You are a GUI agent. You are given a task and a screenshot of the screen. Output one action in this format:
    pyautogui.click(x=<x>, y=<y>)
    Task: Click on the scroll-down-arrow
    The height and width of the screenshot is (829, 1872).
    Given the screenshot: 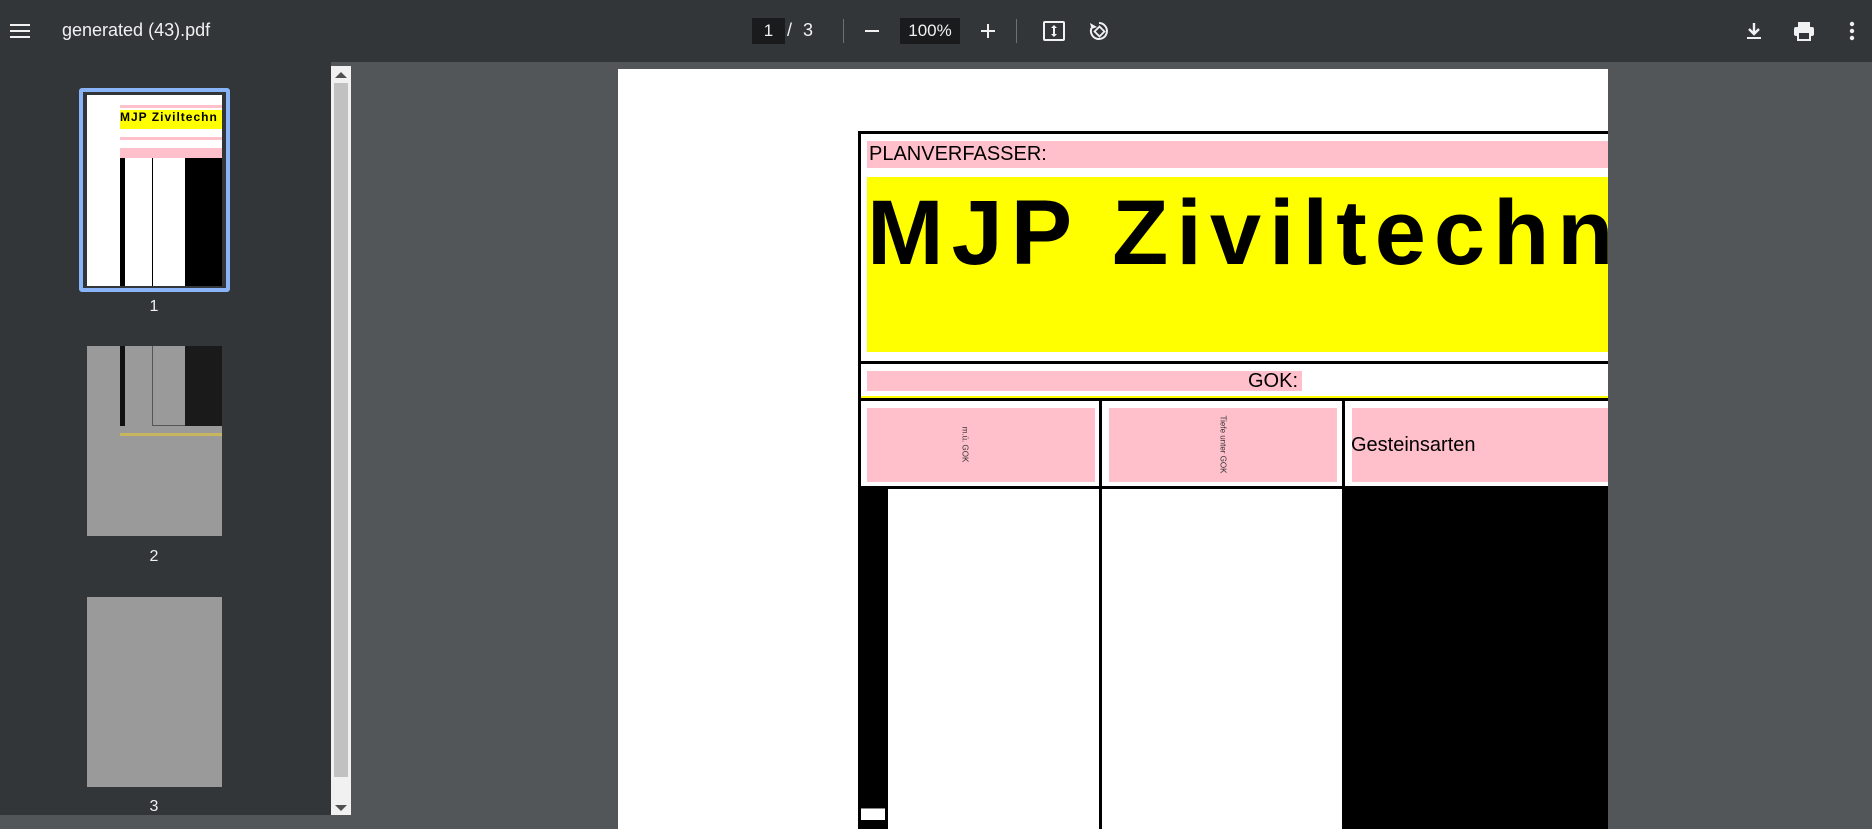 What is the action you would take?
    pyautogui.click(x=341, y=808)
    